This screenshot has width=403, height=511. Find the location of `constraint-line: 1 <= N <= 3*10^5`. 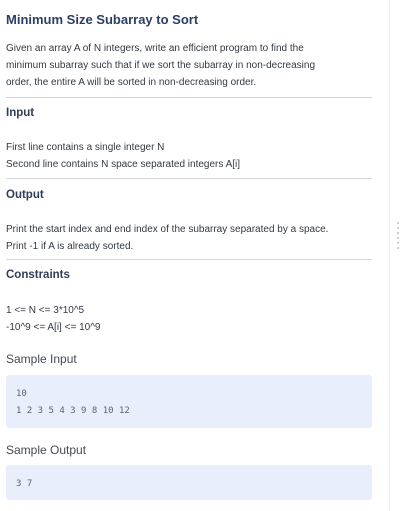

constraint-line: 1 <= N <= 3*10^5 is located at coordinates (45, 310).